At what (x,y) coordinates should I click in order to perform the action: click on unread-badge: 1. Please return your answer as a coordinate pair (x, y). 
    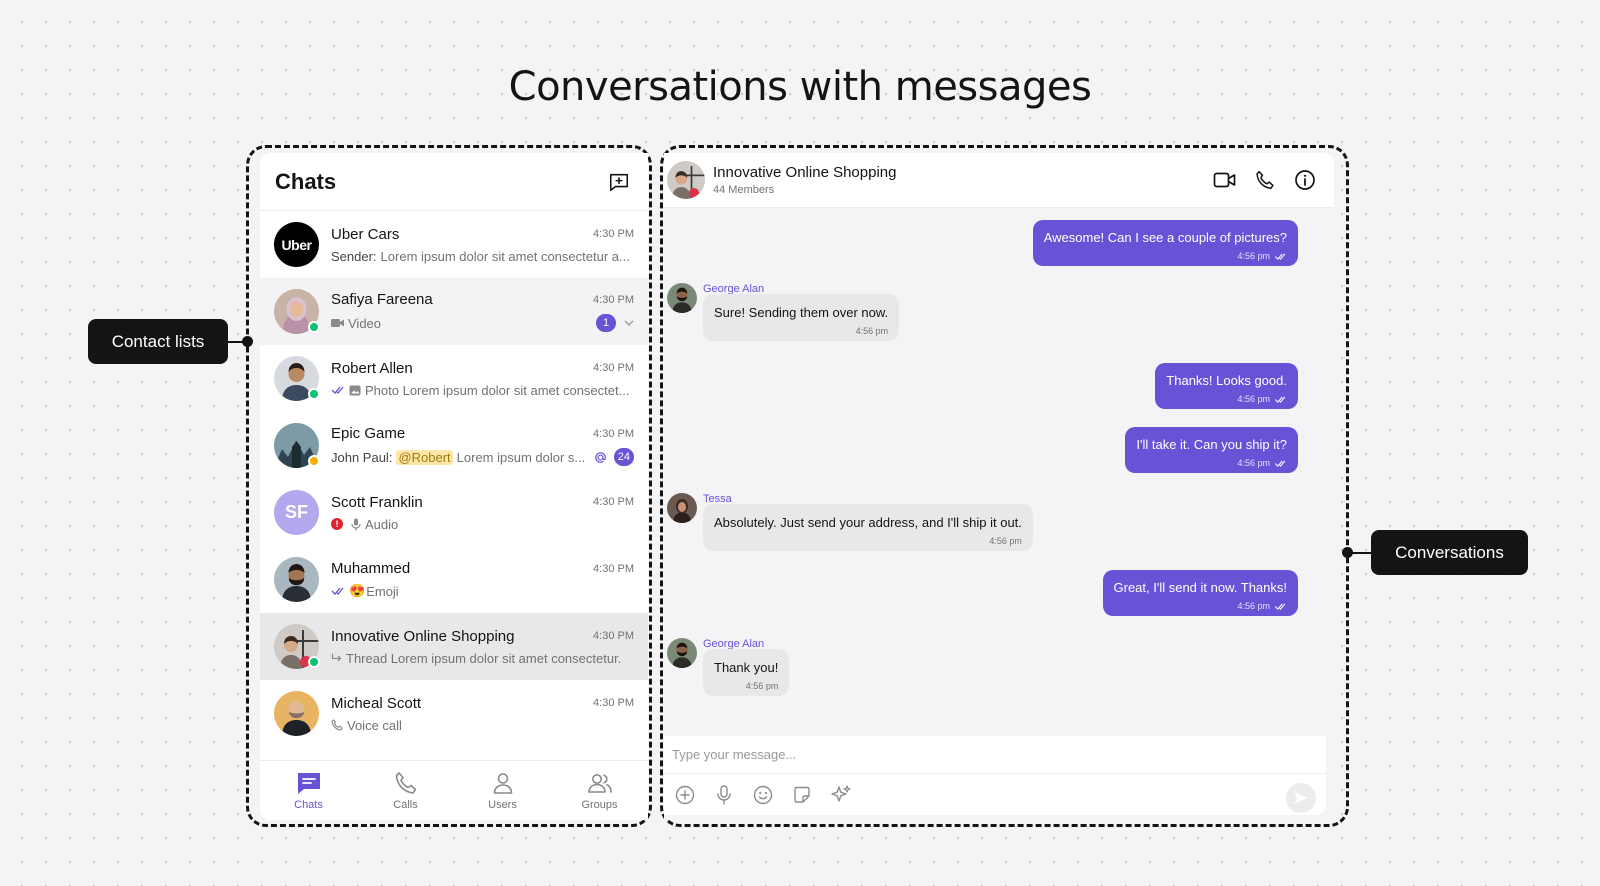
    Looking at the image, I should click on (606, 323).